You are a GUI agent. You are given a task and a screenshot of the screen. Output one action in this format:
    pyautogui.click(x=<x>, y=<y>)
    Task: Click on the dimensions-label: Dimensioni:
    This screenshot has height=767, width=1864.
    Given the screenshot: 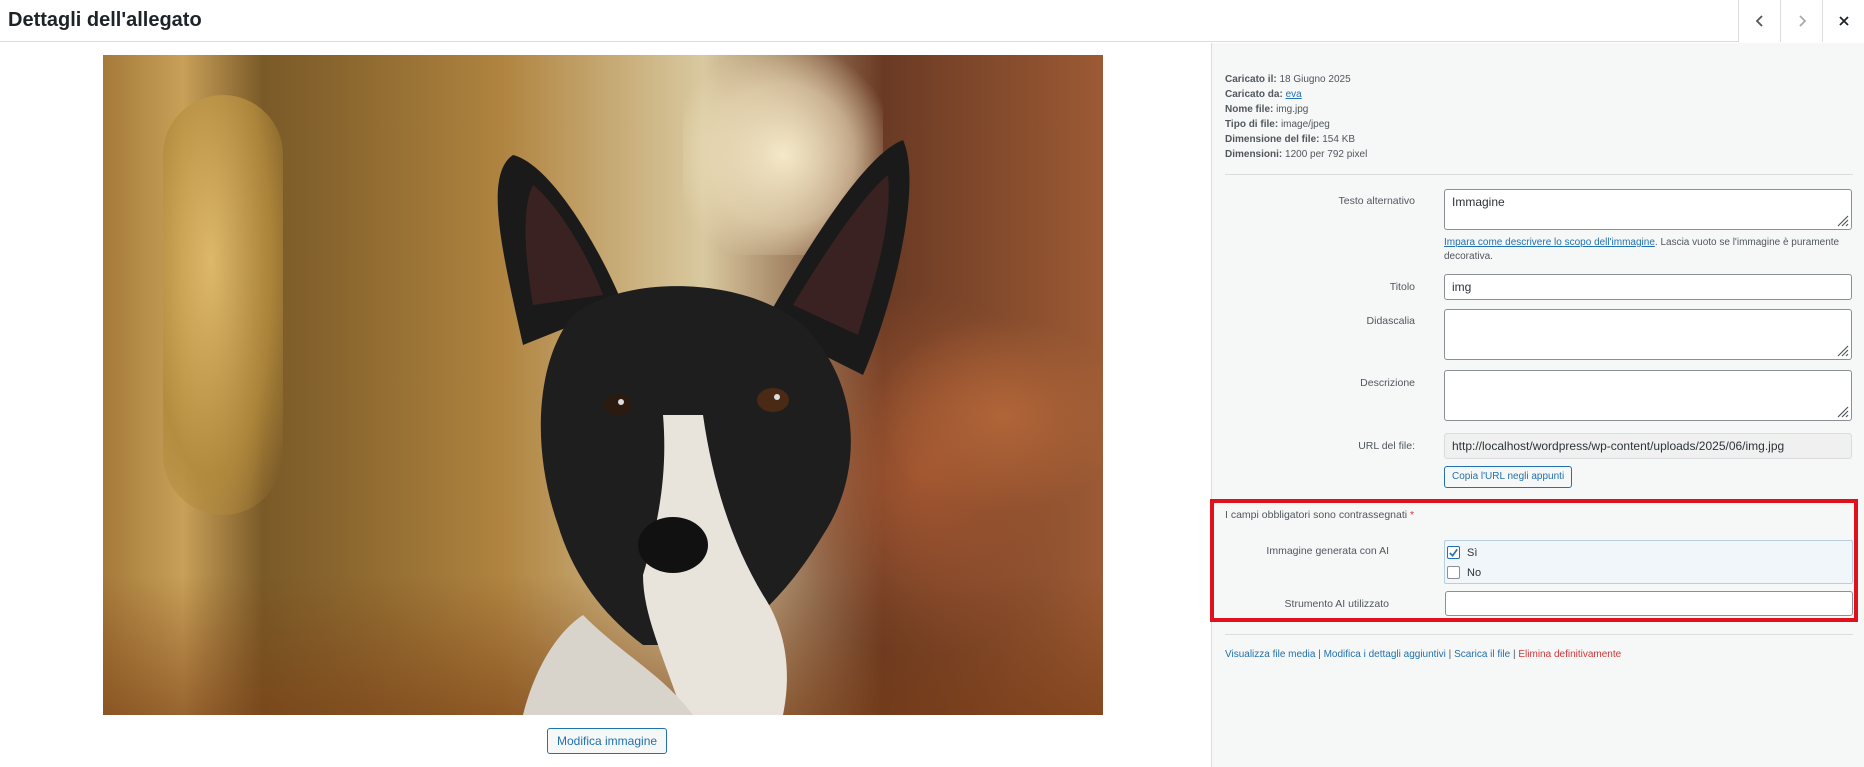 What is the action you would take?
    pyautogui.click(x=1254, y=154)
    